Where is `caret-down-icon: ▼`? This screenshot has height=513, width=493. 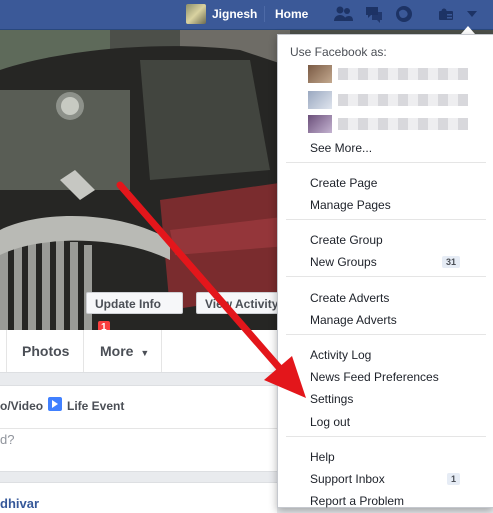 caret-down-icon: ▼ is located at coordinates (145, 353).